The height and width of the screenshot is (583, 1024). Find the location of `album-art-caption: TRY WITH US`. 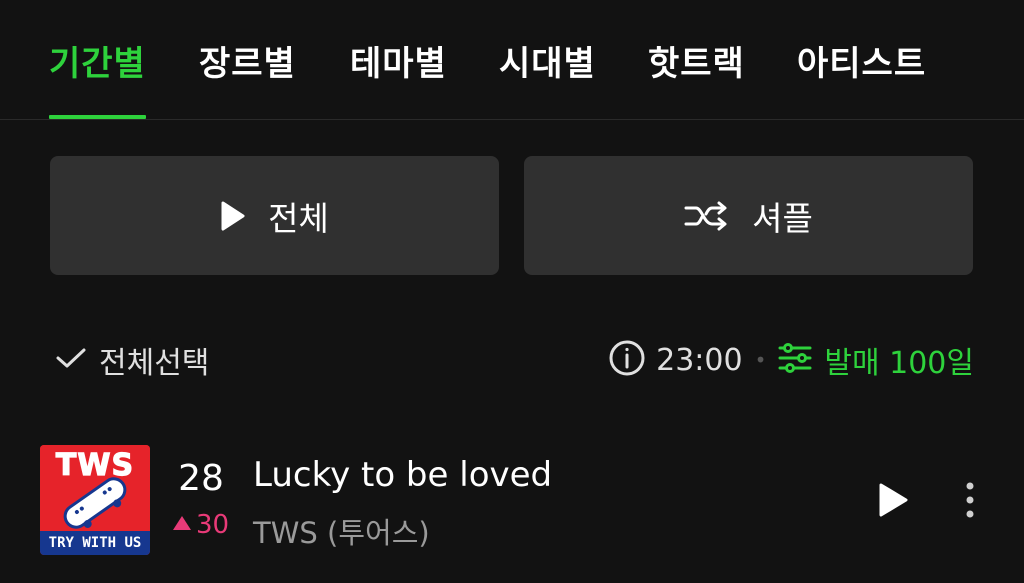

album-art-caption: TRY WITH US is located at coordinates (95, 543).